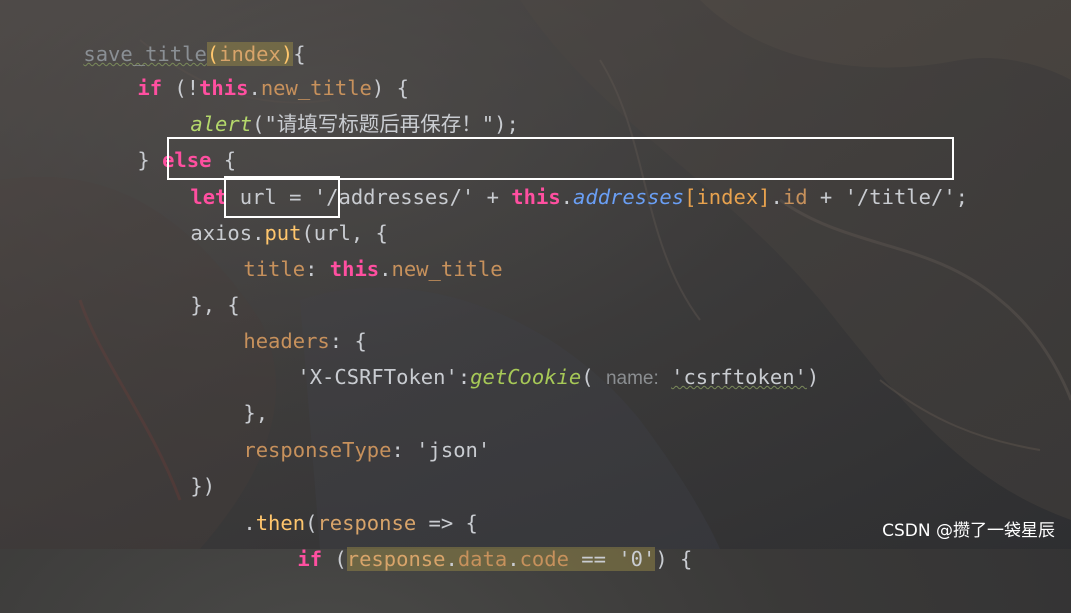 This screenshot has width=1071, height=613. Describe the element at coordinates (968, 531) in the screenshot. I see `watermark: CSDN @攒了一袋星辰` at that location.